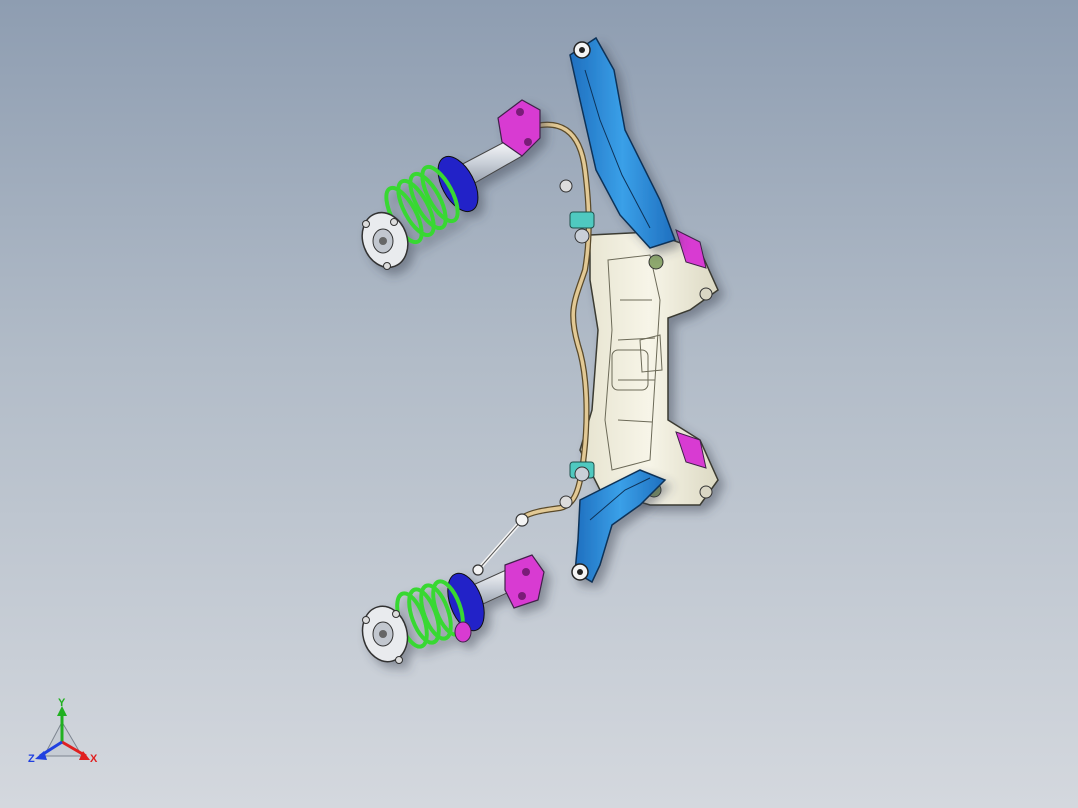  What do you see at coordinates (31, 759) in the screenshot?
I see `z-axis-label: Z` at bounding box center [31, 759].